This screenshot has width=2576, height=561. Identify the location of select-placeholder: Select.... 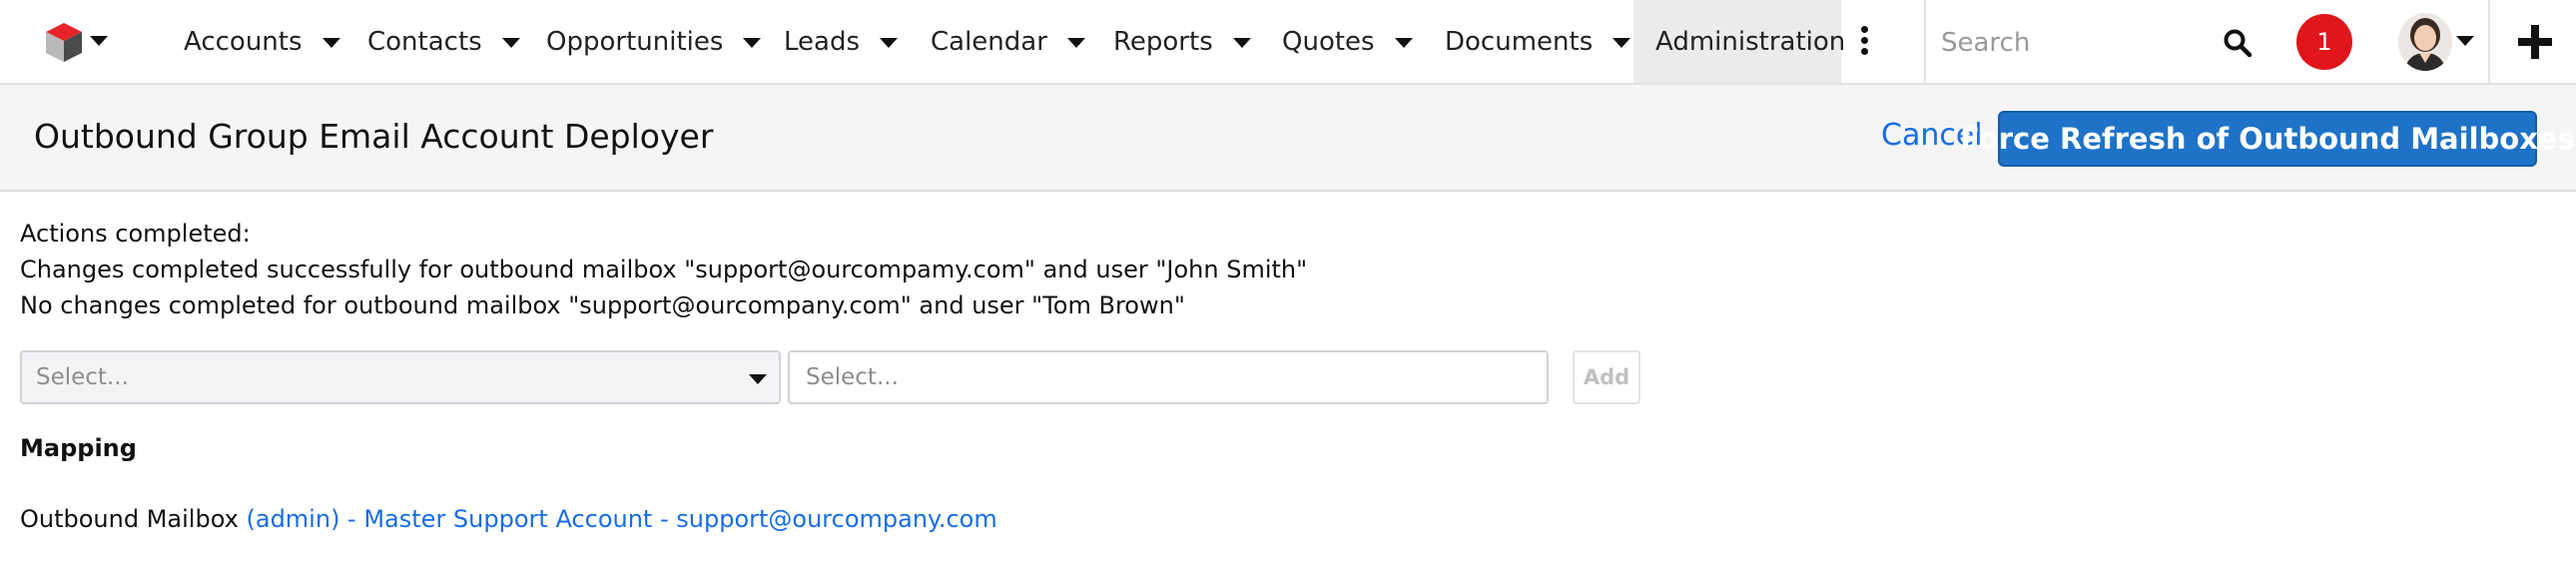
(82, 377).